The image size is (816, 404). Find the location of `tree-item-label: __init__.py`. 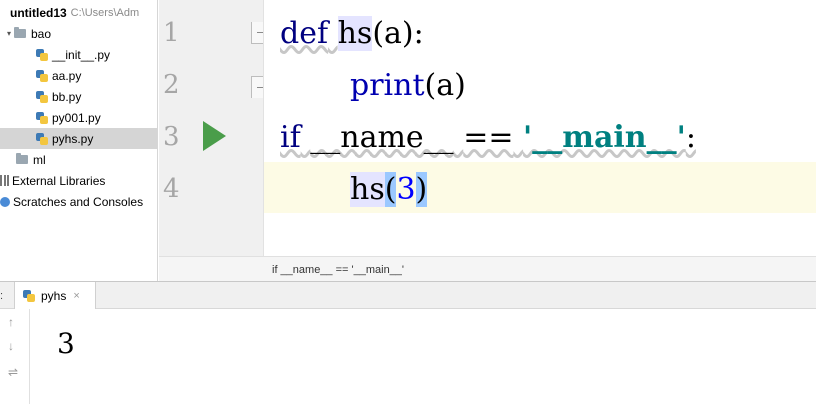

tree-item-label: __init__.py is located at coordinates (81, 54).